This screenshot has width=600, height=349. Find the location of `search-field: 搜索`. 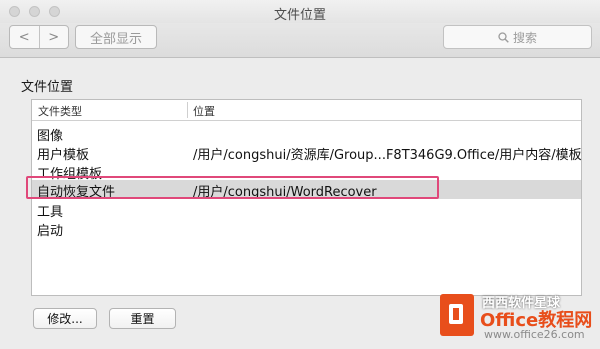

search-field: 搜索 is located at coordinates (517, 37).